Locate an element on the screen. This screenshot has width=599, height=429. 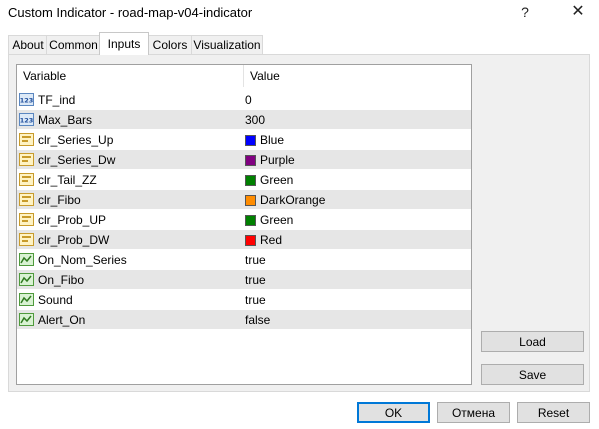
cancel-button: Отмена is located at coordinates (473, 412).